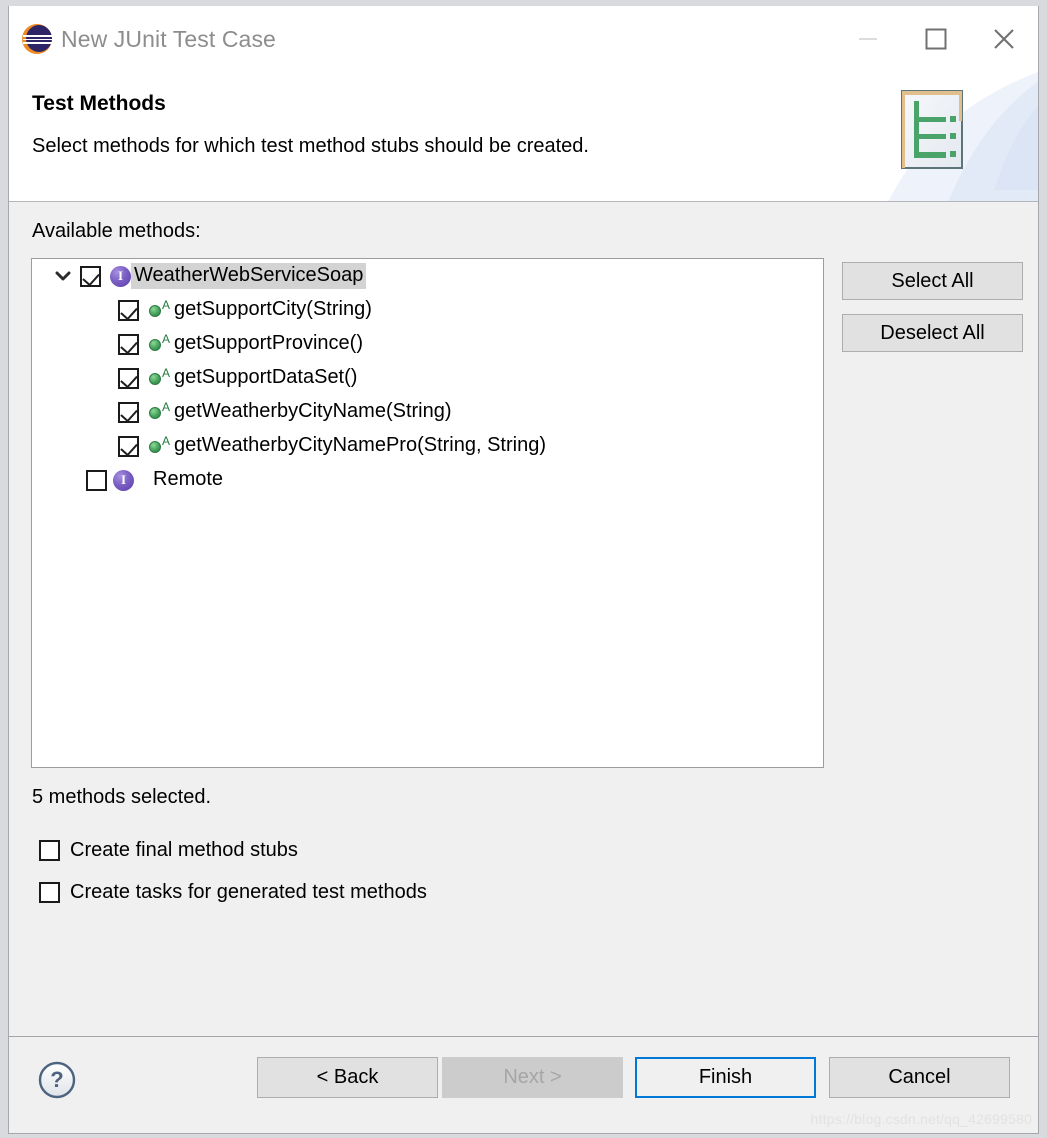  Describe the element at coordinates (168, 38) in the screenshot. I see `window-title: New JUnit Test Case` at that location.